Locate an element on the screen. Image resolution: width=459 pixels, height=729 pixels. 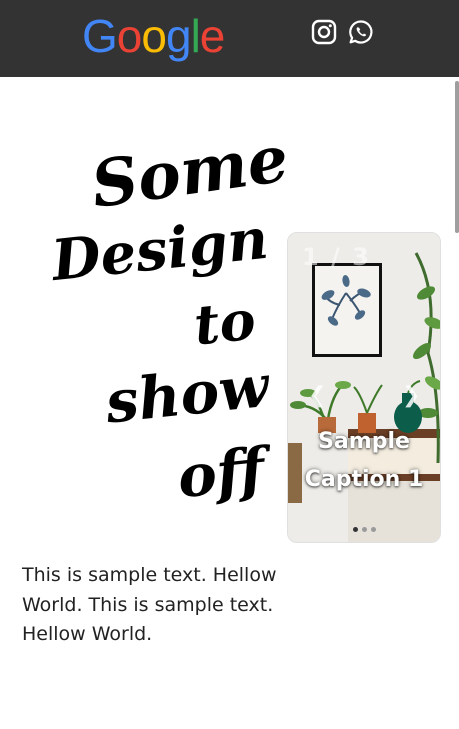
headline-line-5: off is located at coordinates (225, 473).